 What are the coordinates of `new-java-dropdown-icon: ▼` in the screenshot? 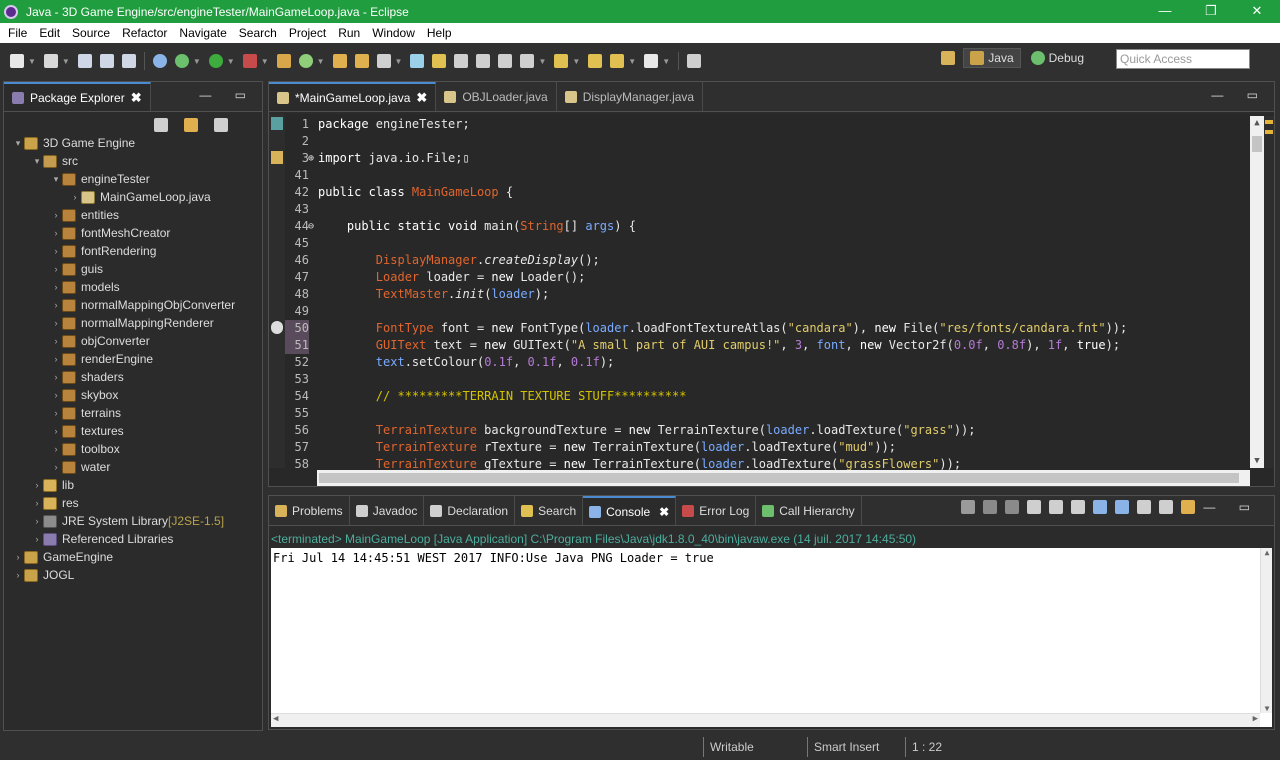 It's located at (66, 61).